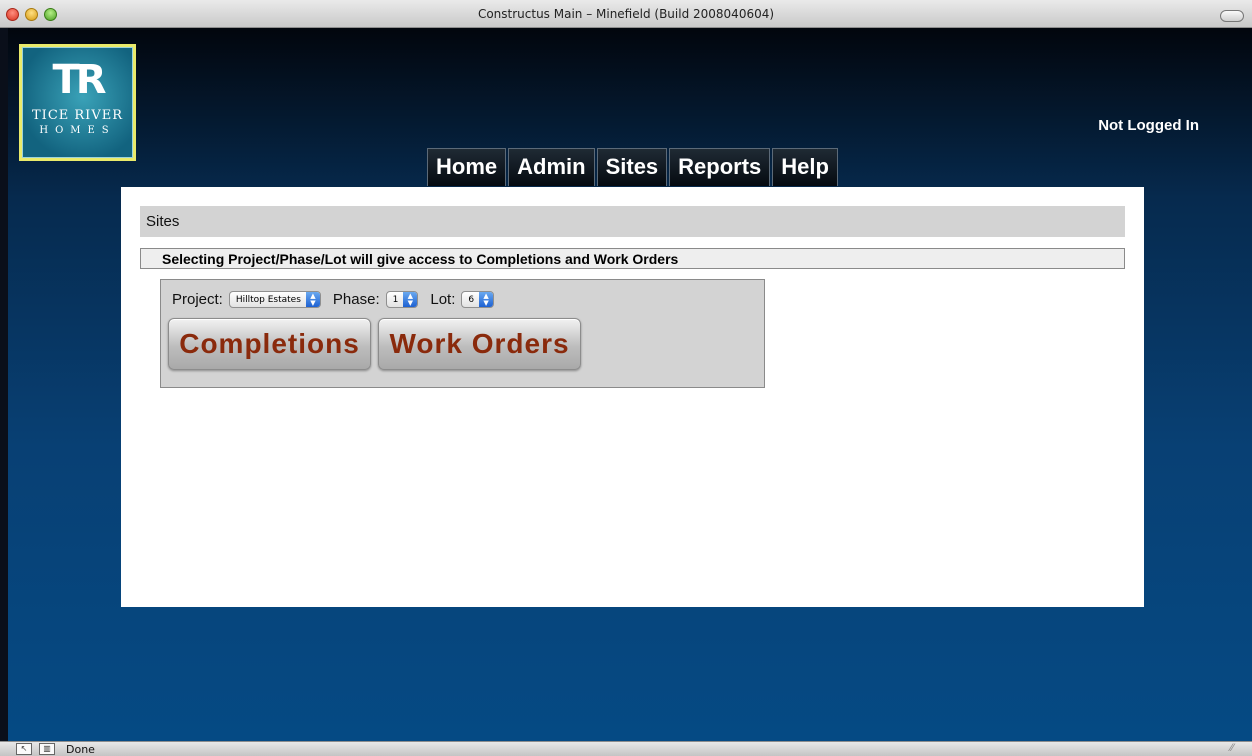  What do you see at coordinates (1232, 748) in the screenshot?
I see `resize-grip-icon: ⁄⁄` at bounding box center [1232, 748].